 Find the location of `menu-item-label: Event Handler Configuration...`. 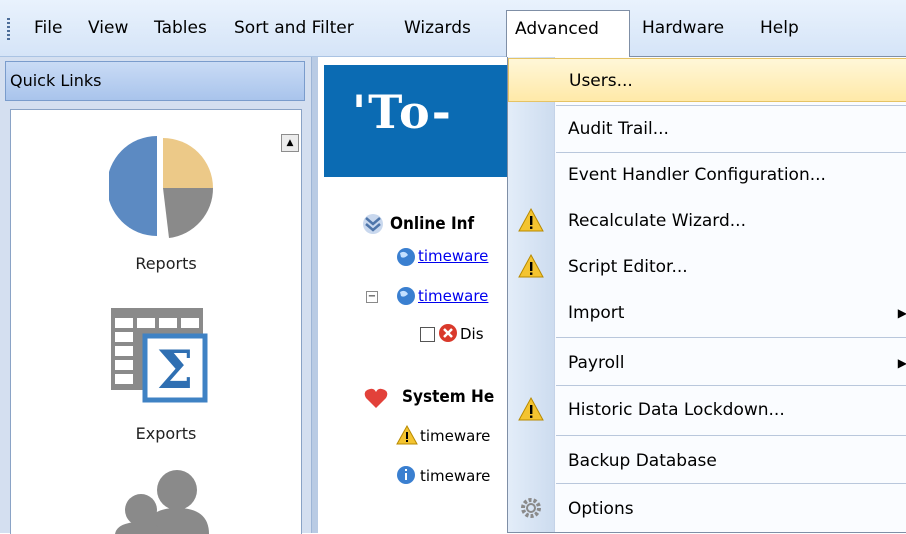

menu-item-label: Event Handler Configuration... is located at coordinates (697, 175).